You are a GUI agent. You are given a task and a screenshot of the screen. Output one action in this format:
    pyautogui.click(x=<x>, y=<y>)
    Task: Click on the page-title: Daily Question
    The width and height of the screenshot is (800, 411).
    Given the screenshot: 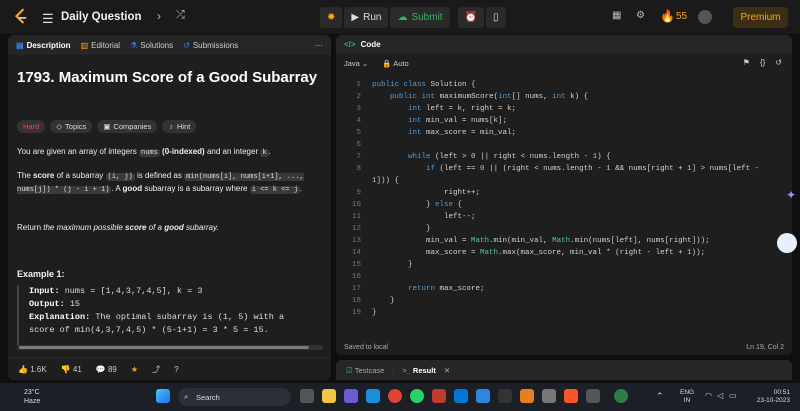 What is the action you would take?
    pyautogui.click(x=101, y=17)
    